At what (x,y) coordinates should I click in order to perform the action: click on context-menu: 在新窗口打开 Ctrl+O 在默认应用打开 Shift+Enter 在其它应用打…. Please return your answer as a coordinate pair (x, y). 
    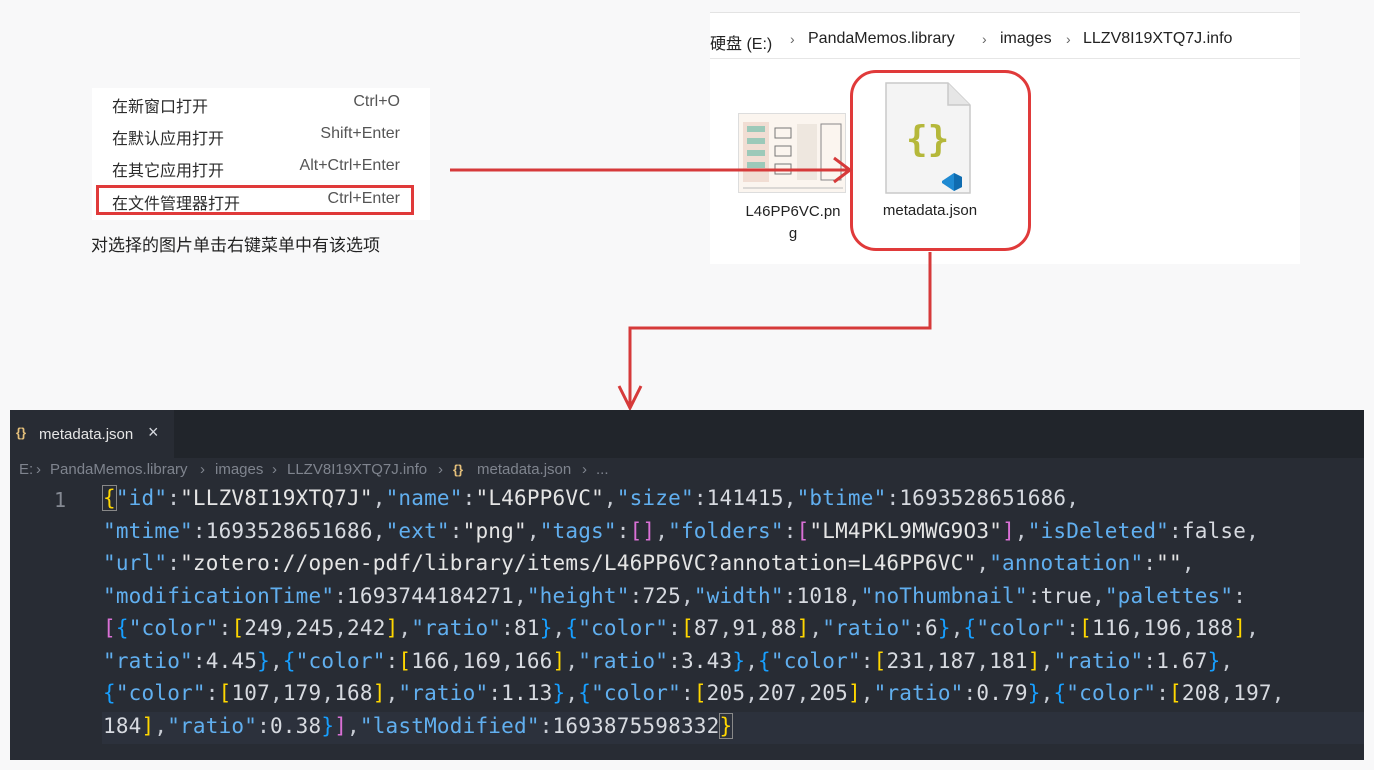
    Looking at the image, I should click on (261, 154).